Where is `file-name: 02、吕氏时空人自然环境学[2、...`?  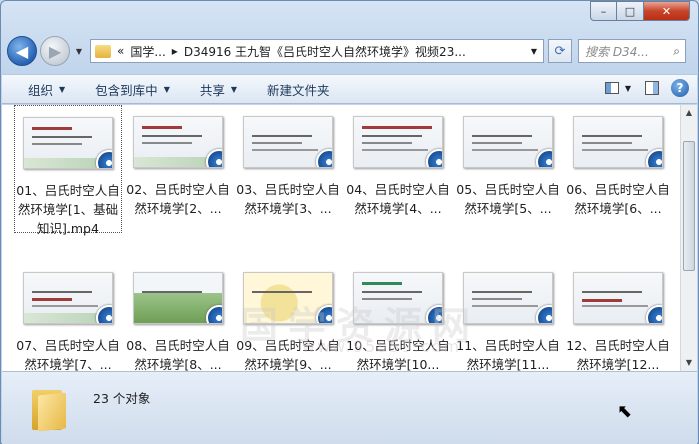
file-name: 02、吕氏时空人自然环境学[2、... is located at coordinates (178, 199).